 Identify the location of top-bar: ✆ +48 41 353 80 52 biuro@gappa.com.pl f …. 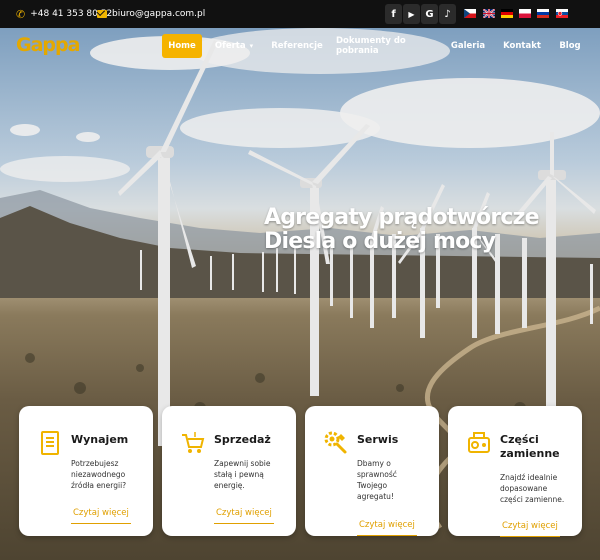
(300, 14).